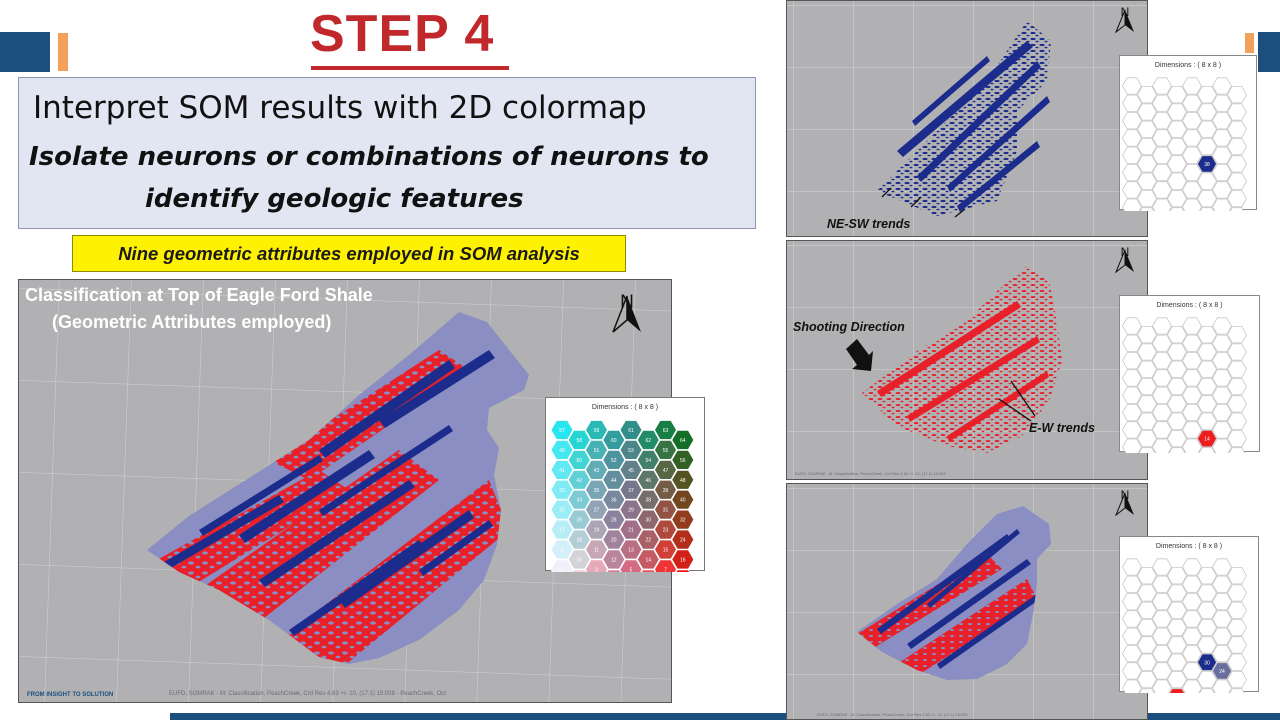  I want to click on neuron-label: 50, so click(579, 461).